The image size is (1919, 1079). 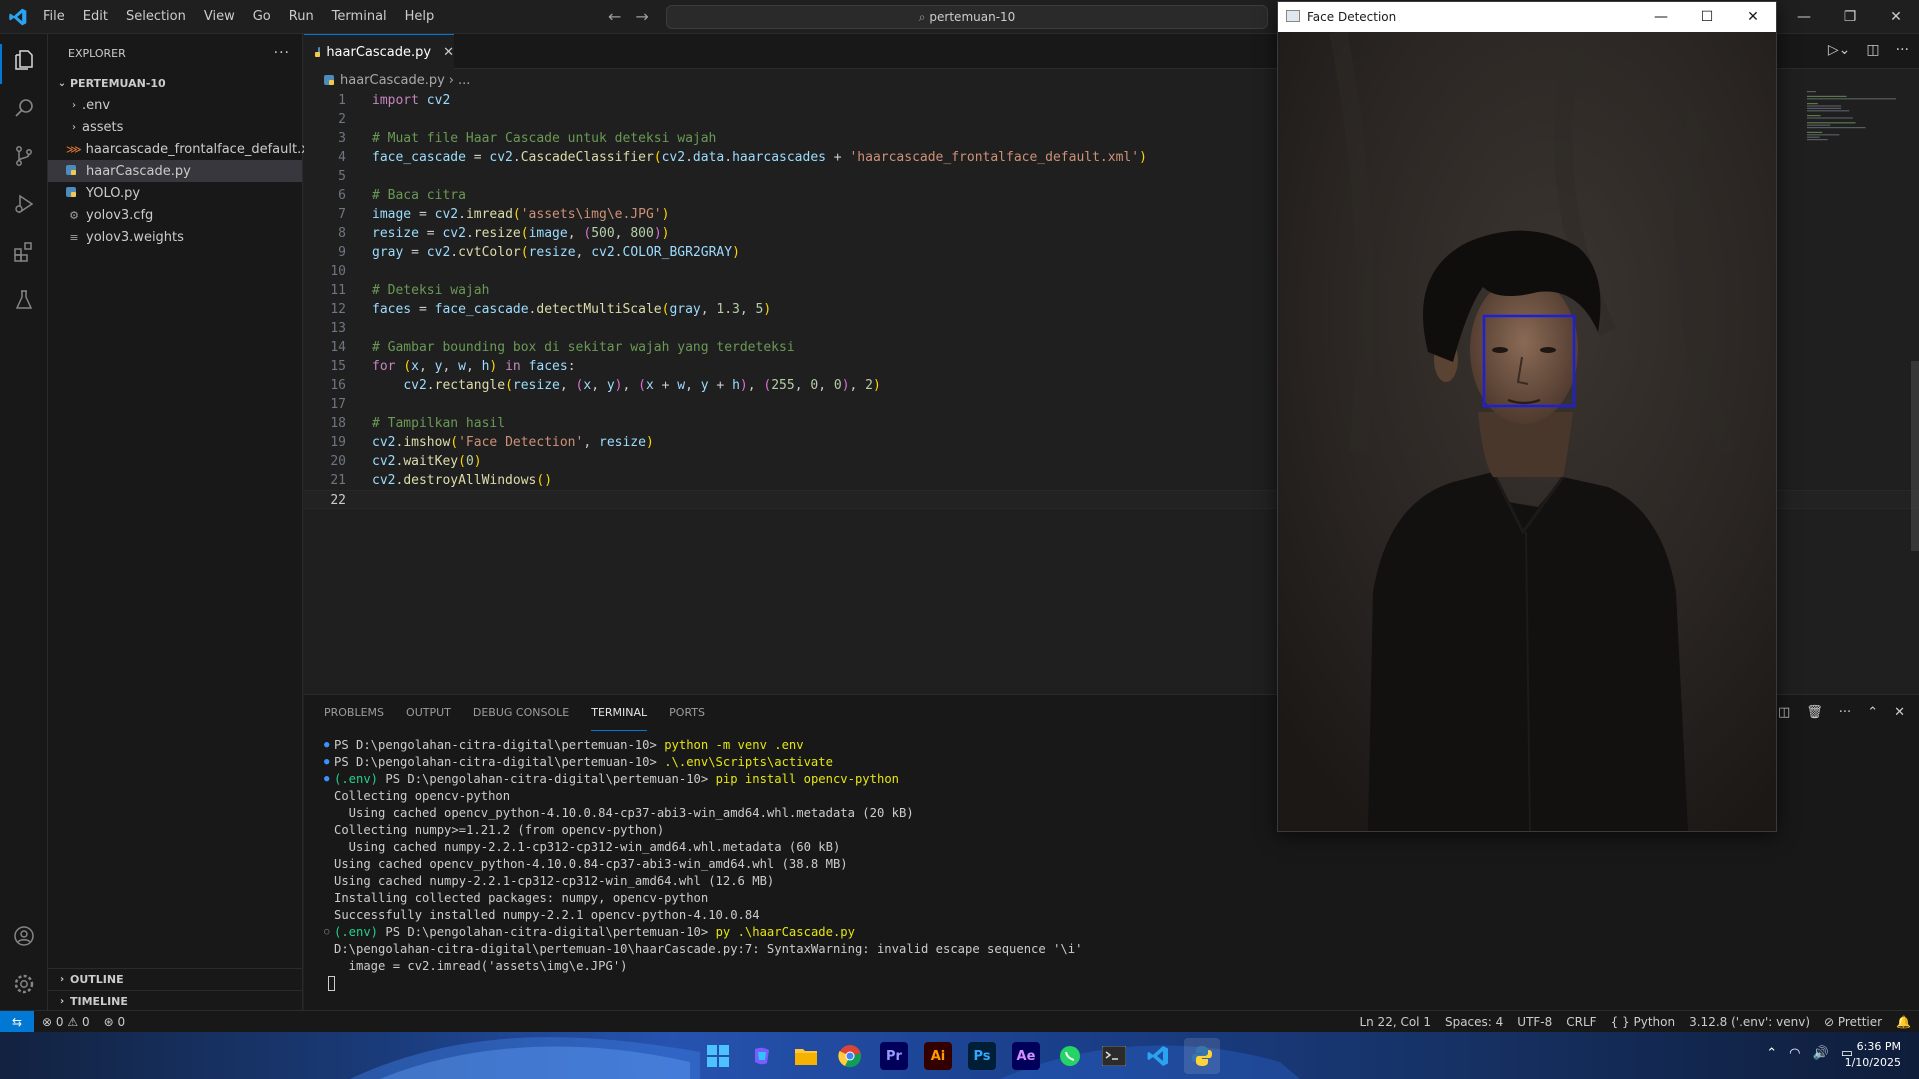 What do you see at coordinates (301, 17) in the screenshot?
I see `menu-run: Run` at bounding box center [301, 17].